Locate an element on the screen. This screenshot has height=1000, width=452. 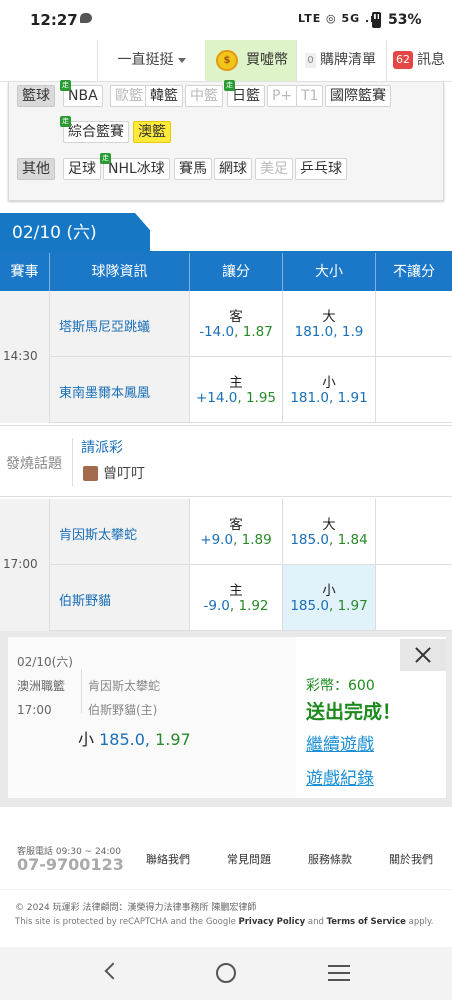
chat-bubble-icon is located at coordinates (86, 18).